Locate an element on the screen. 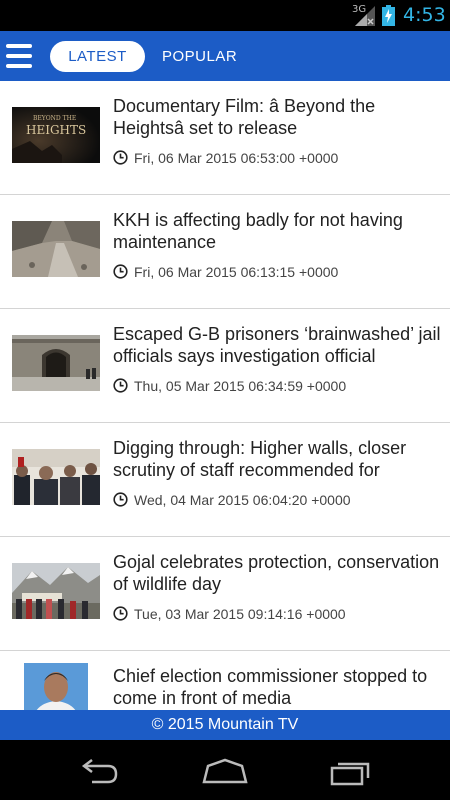 The width and height of the screenshot is (450, 800). tab-popular: POPULAR is located at coordinates (199, 56).